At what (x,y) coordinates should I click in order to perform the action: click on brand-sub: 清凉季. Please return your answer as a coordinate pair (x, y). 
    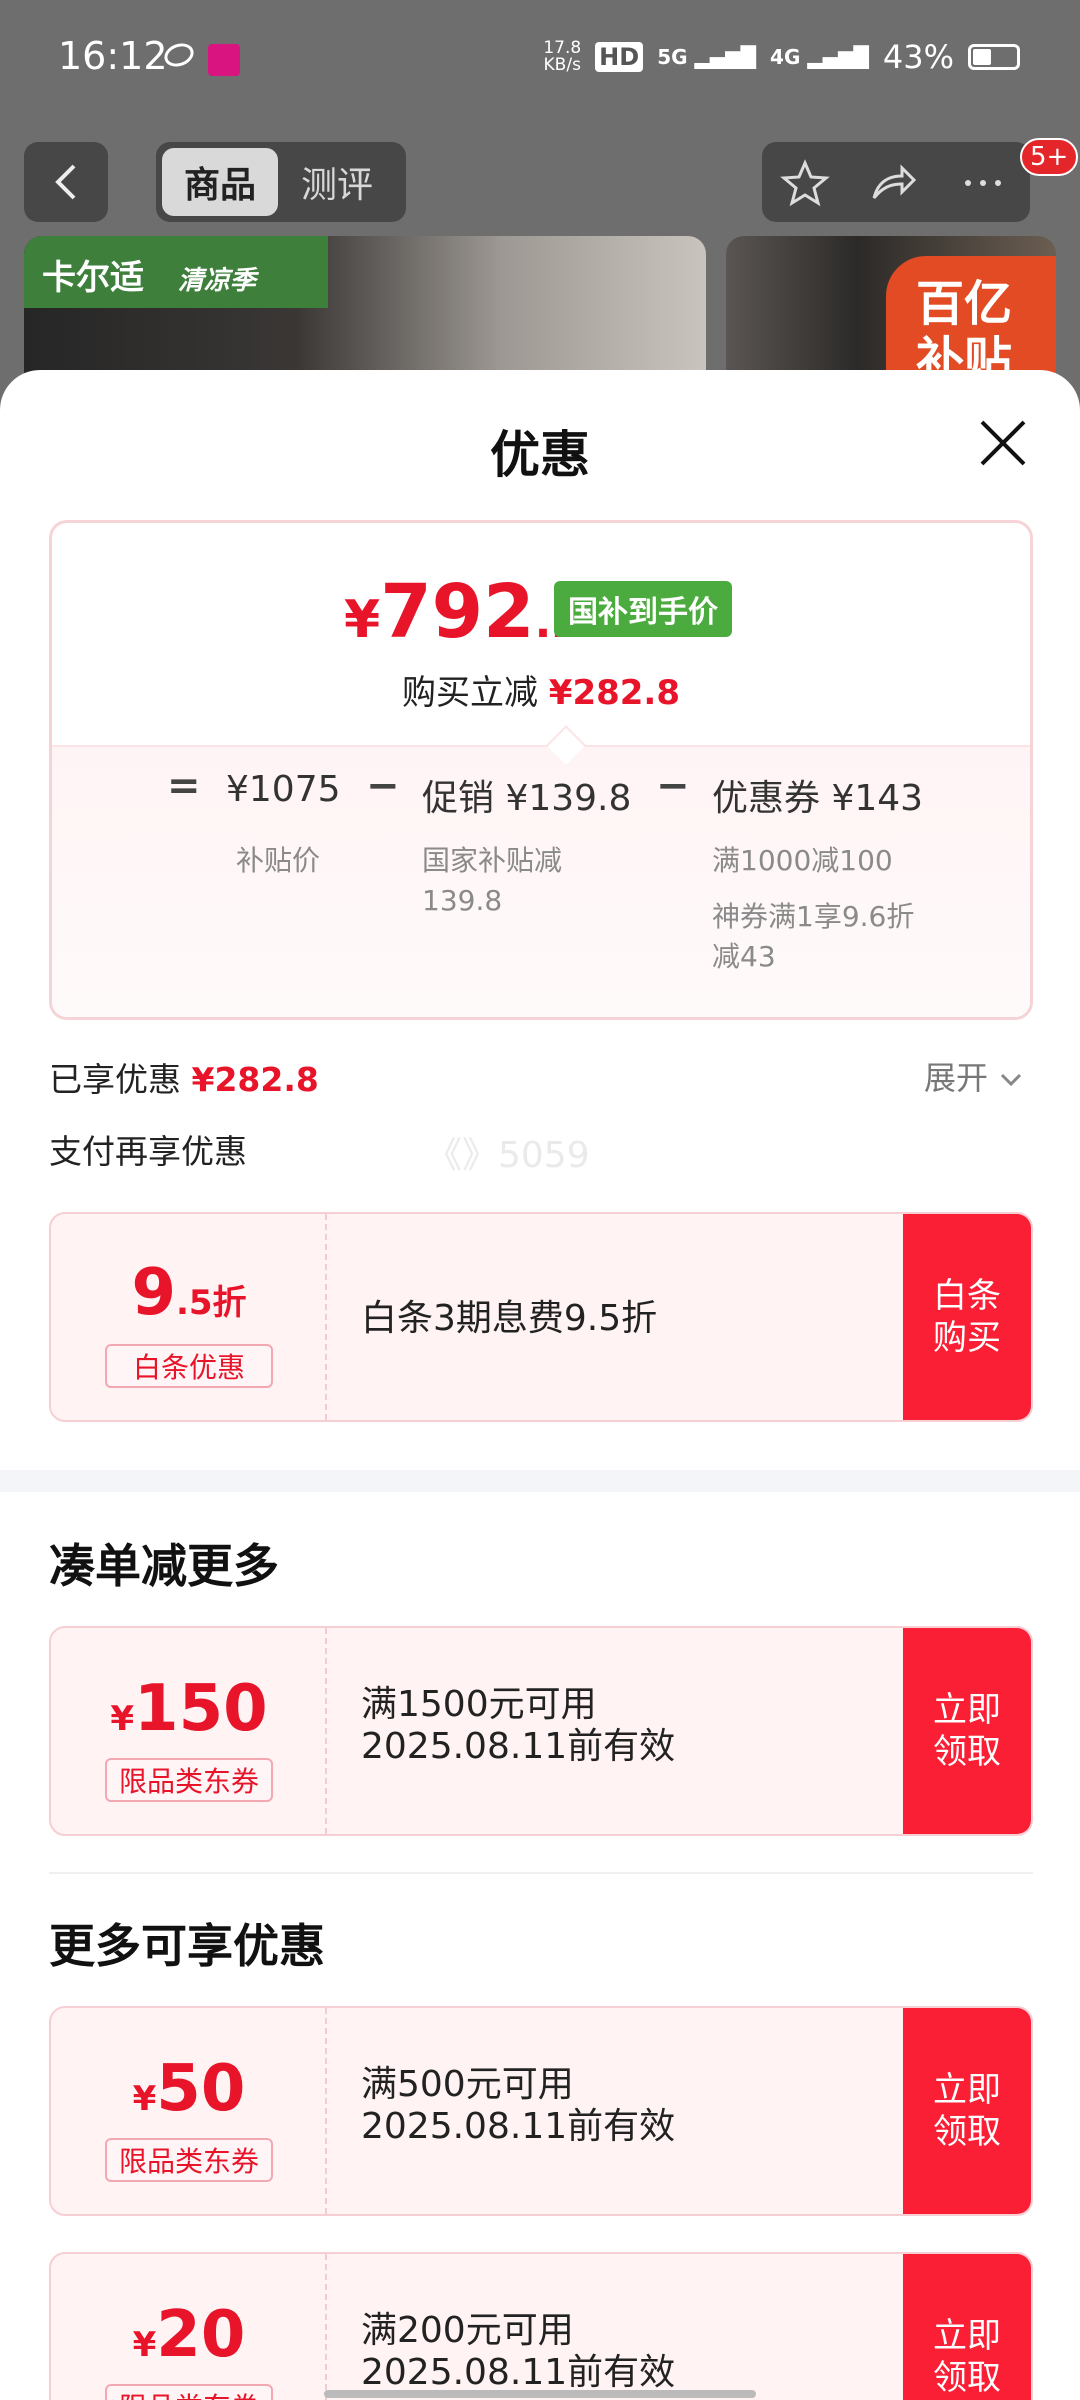
    Looking at the image, I should click on (216, 281).